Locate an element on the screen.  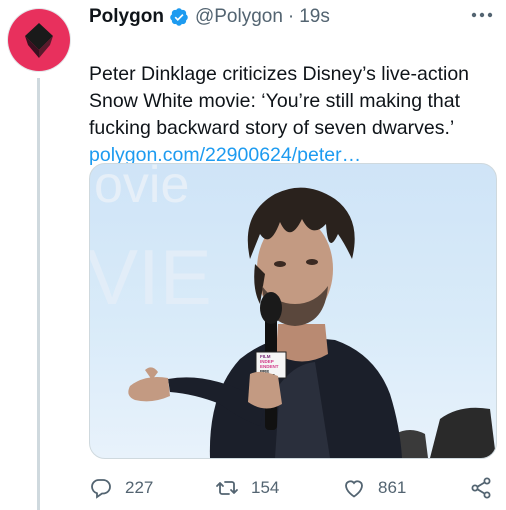
like-count: 861 is located at coordinates (392, 487).